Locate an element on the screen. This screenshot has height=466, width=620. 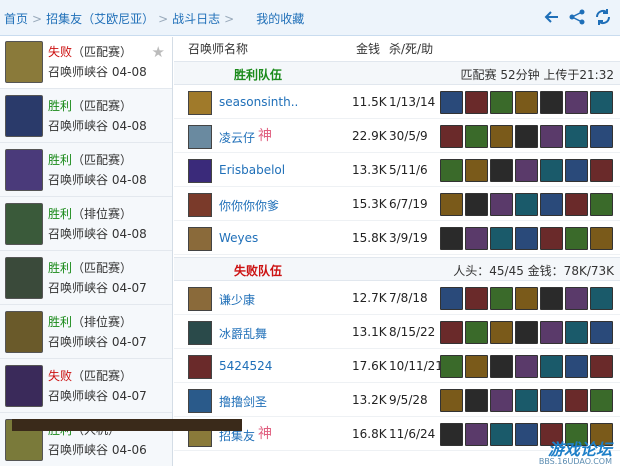
ad-banner is located at coordinates (127, 425).